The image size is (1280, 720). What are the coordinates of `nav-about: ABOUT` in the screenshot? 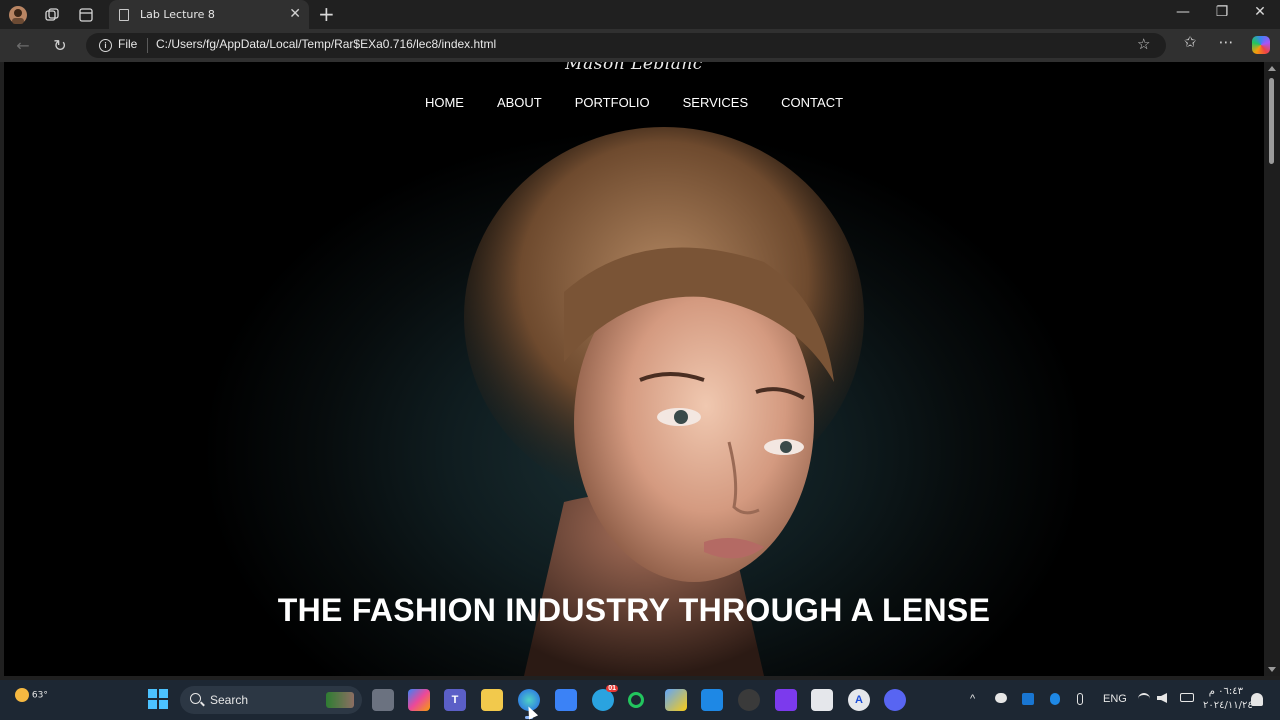 It's located at (519, 102).